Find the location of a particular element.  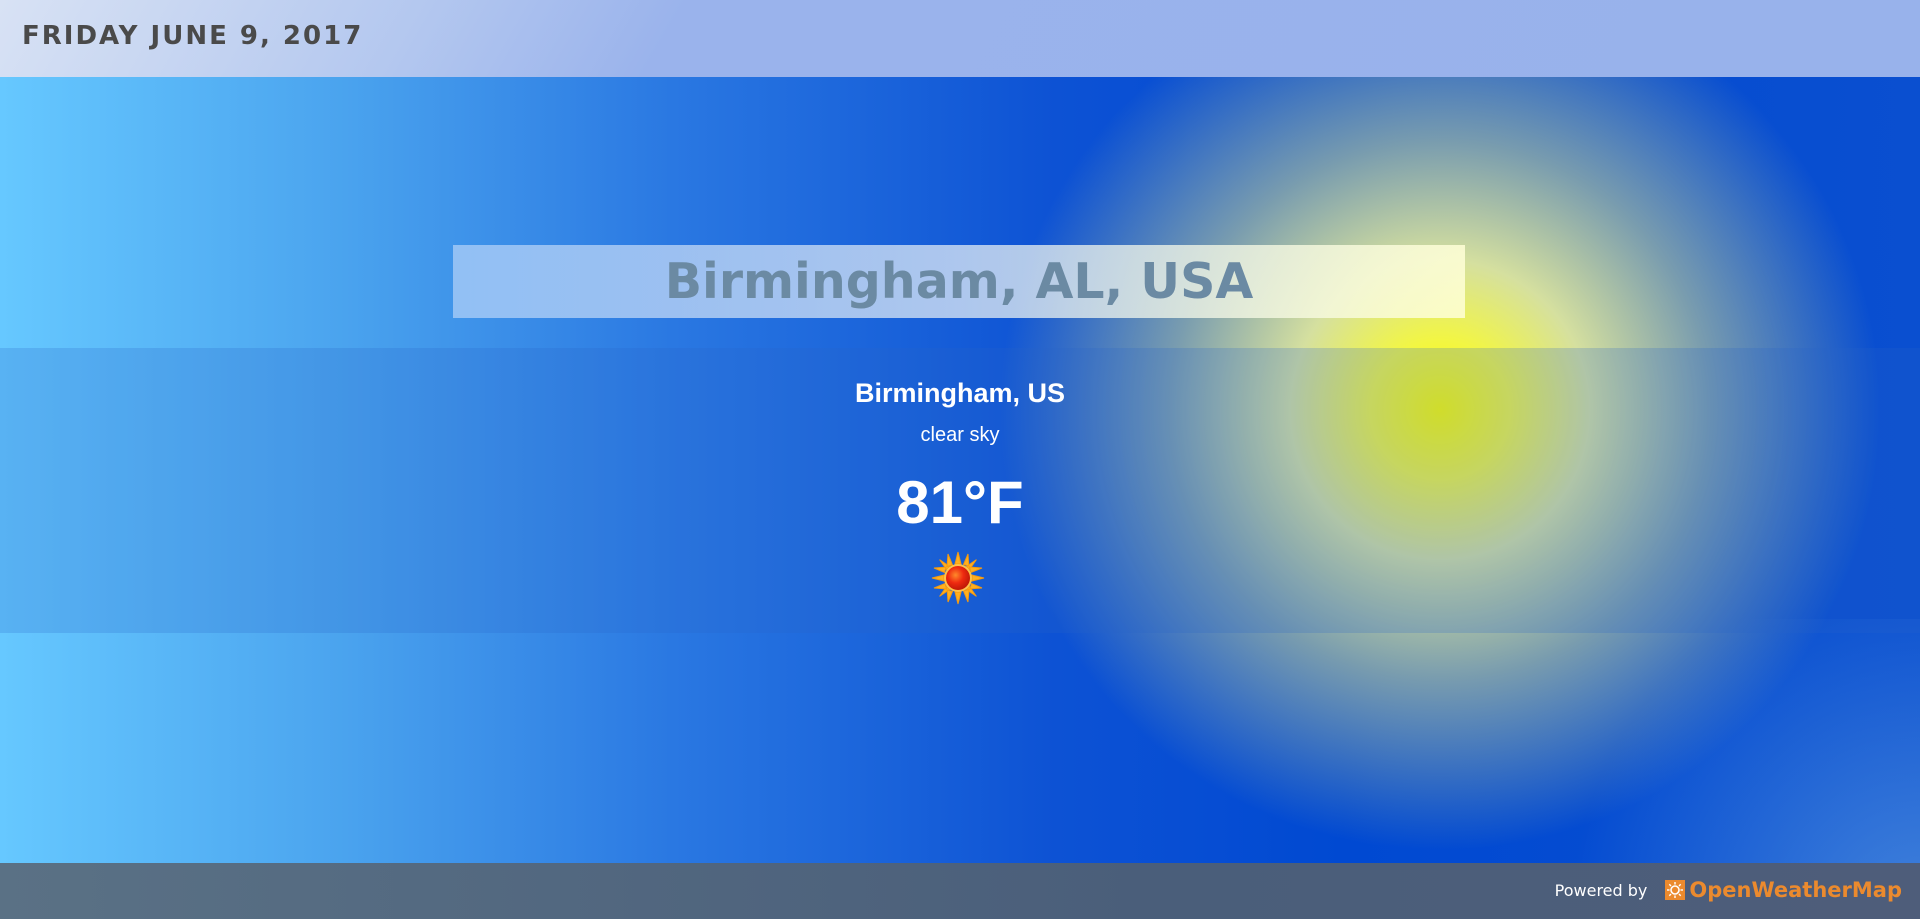

current-date: FRIDAY JUNE 9, 2017 is located at coordinates (193, 36).